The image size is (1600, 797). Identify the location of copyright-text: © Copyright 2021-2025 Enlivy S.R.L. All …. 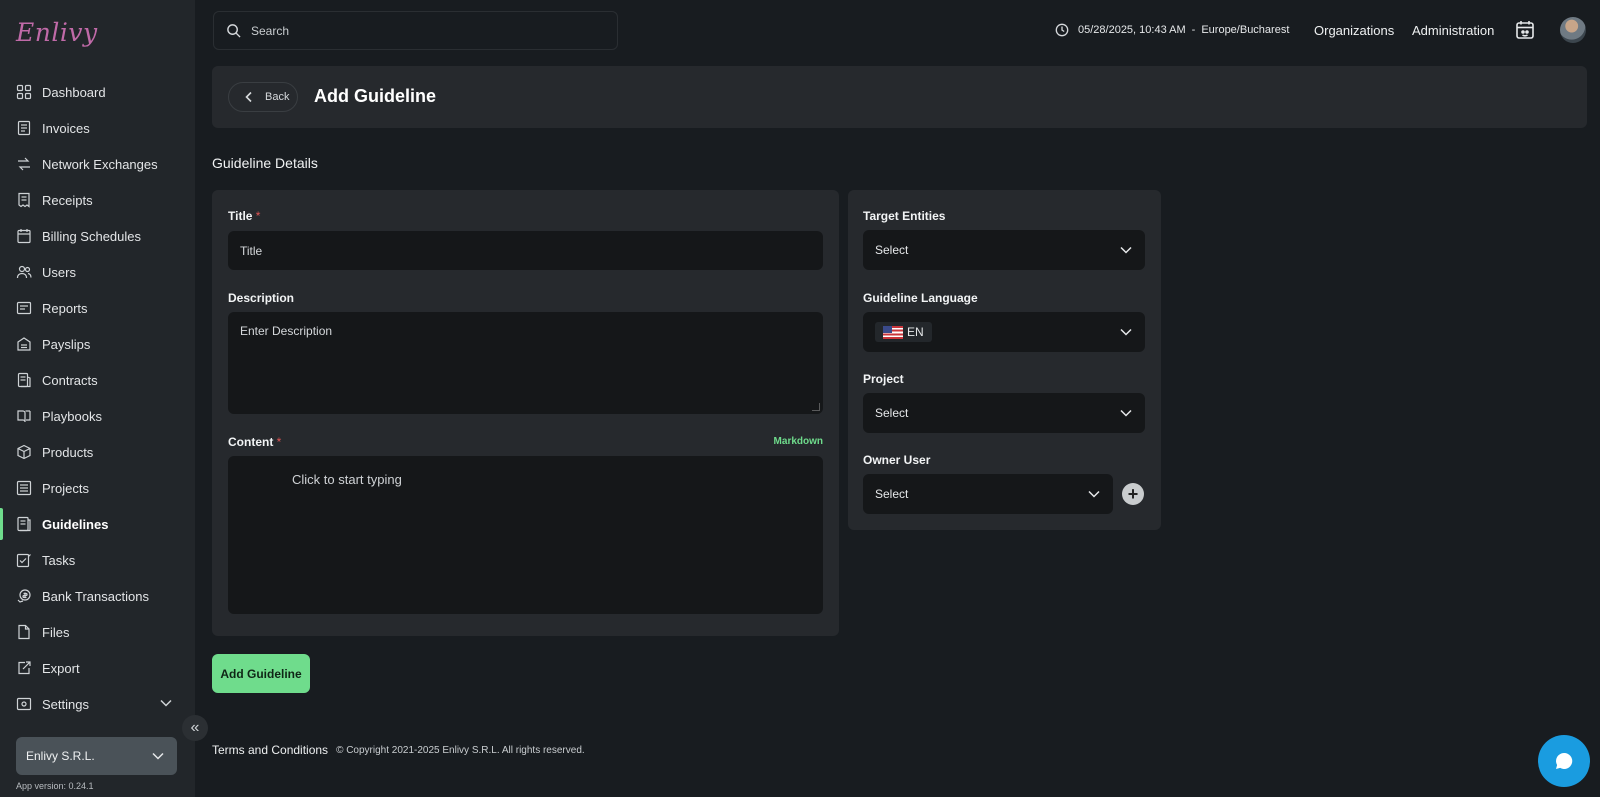
(460, 750).